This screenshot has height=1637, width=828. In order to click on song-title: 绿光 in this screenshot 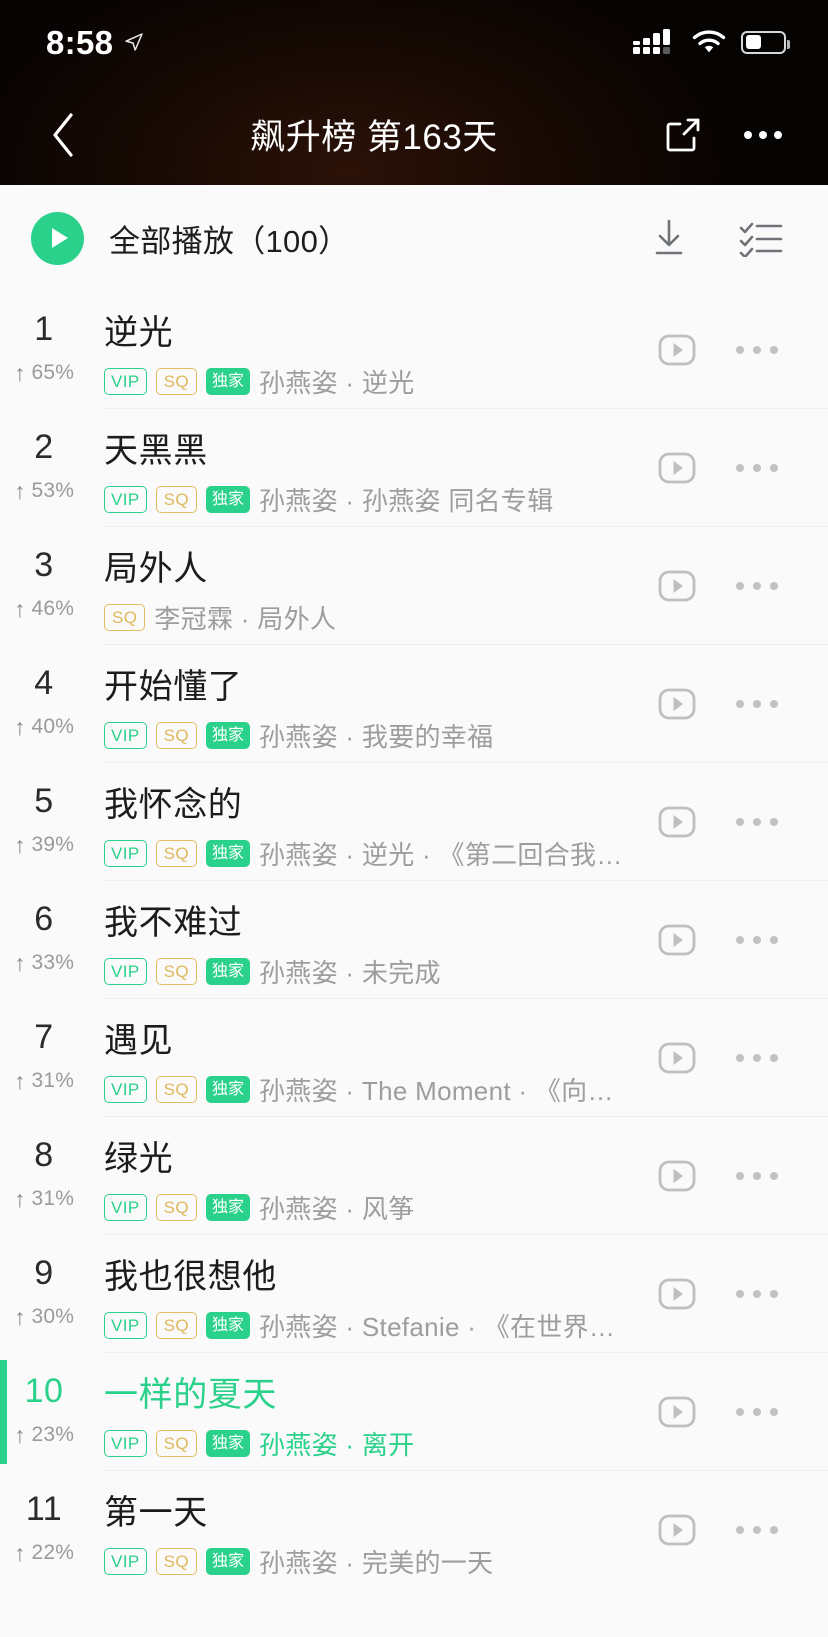, I will do `click(139, 1159)`.